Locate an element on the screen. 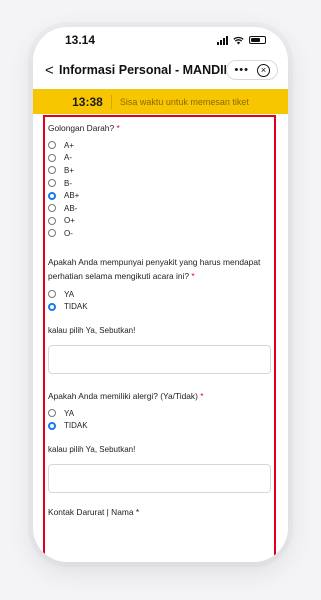 The height and width of the screenshot is (600, 321). option-label: B+ is located at coordinates (69, 170).